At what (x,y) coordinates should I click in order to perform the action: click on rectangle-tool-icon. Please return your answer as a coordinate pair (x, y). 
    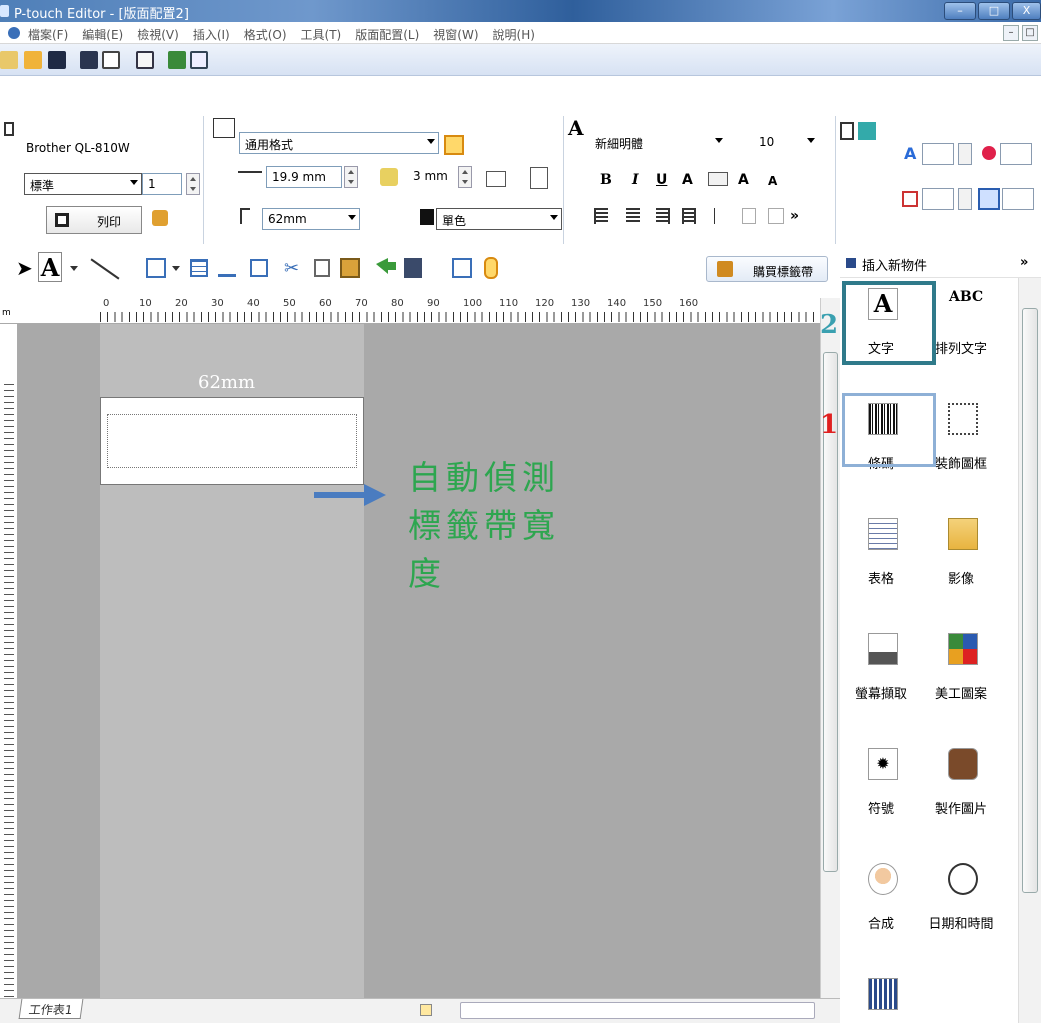
    Looking at the image, I should click on (156, 268).